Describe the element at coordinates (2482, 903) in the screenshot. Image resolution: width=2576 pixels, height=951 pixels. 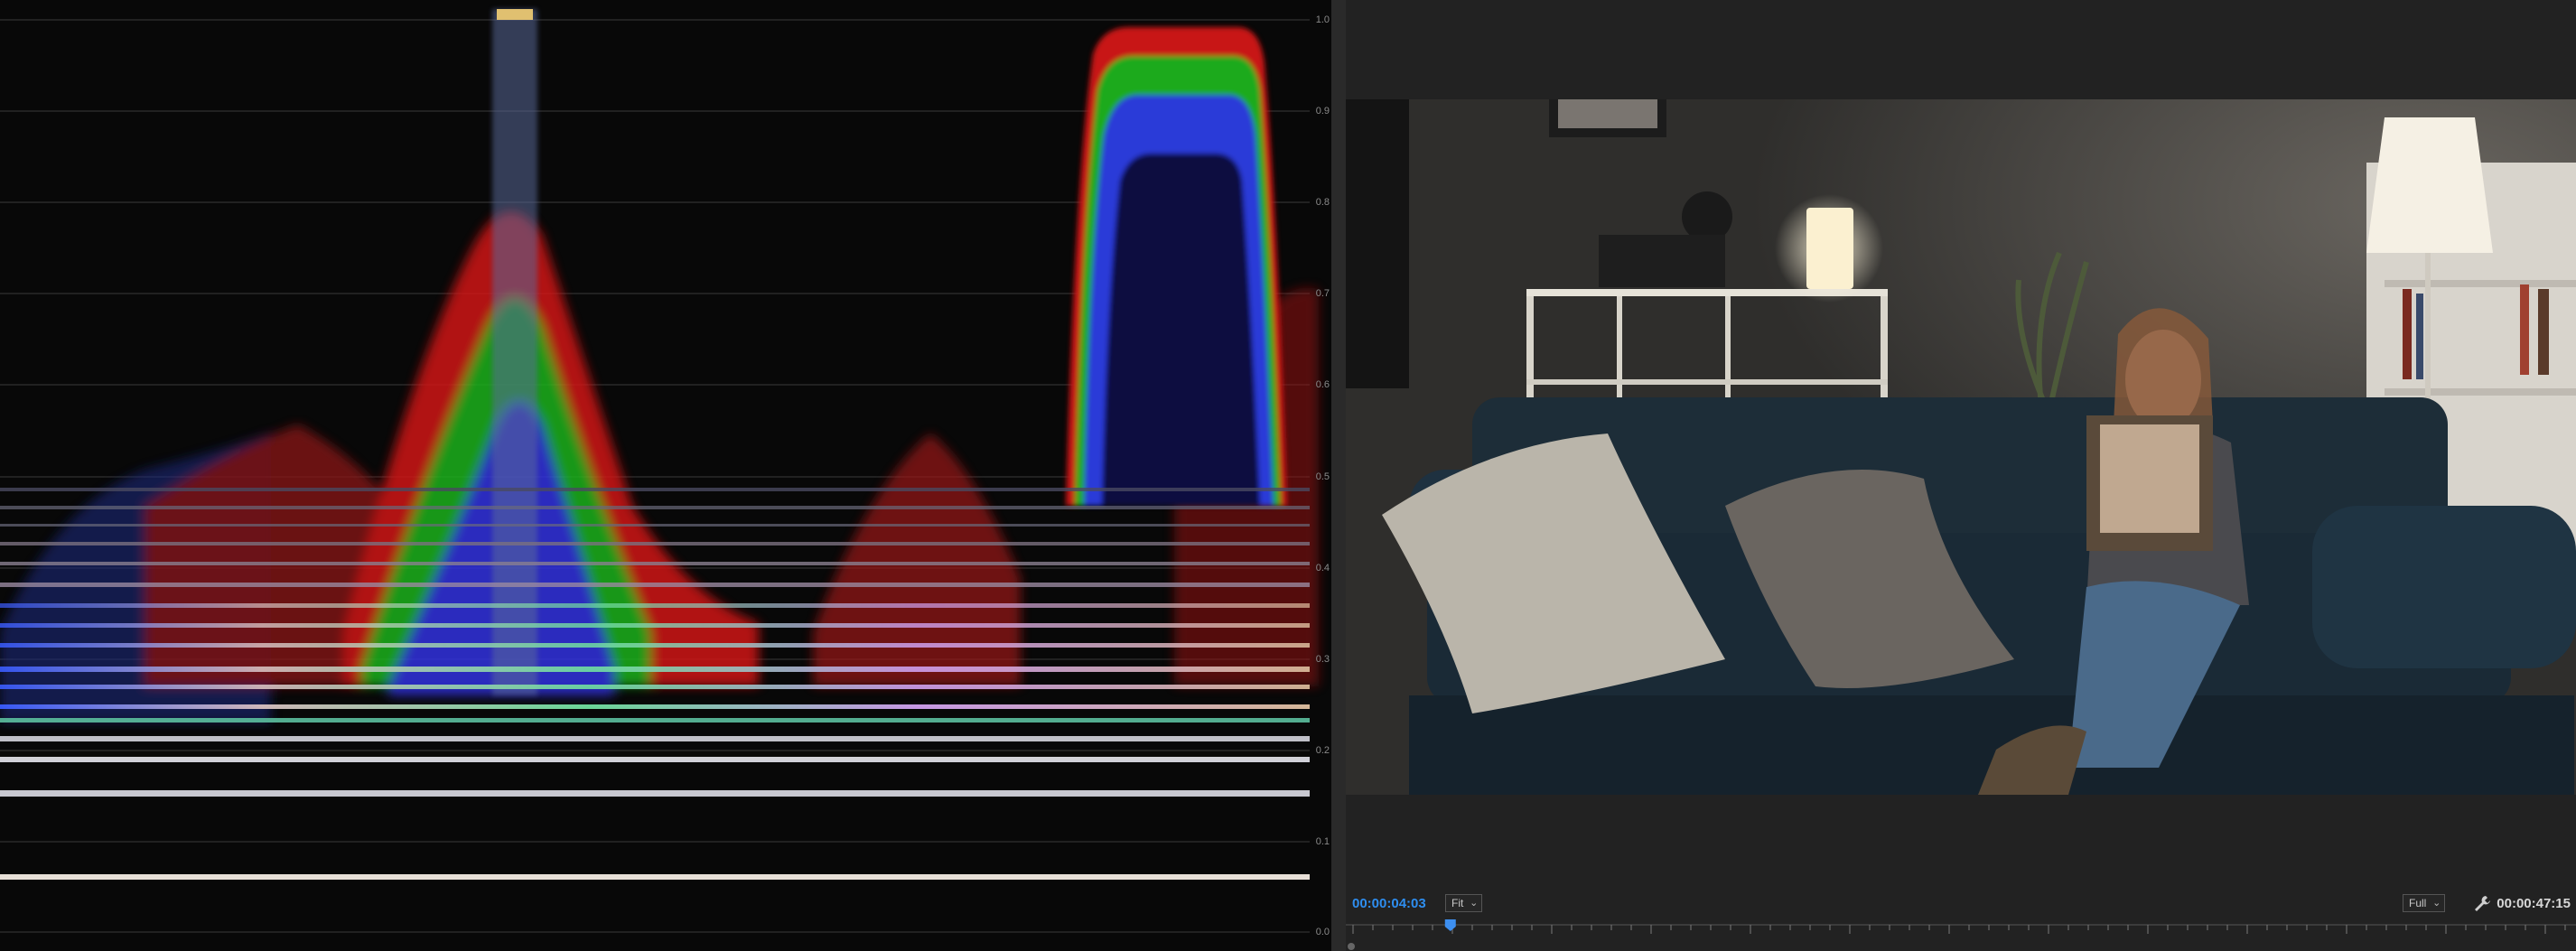
I see `wrench-icon` at that location.